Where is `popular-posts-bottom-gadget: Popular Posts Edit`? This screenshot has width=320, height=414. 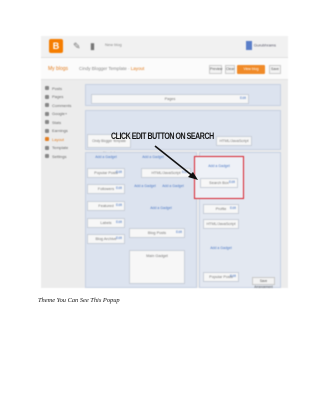
popular-posts-bottom-gadget: Popular Posts Edit is located at coordinates (221, 277).